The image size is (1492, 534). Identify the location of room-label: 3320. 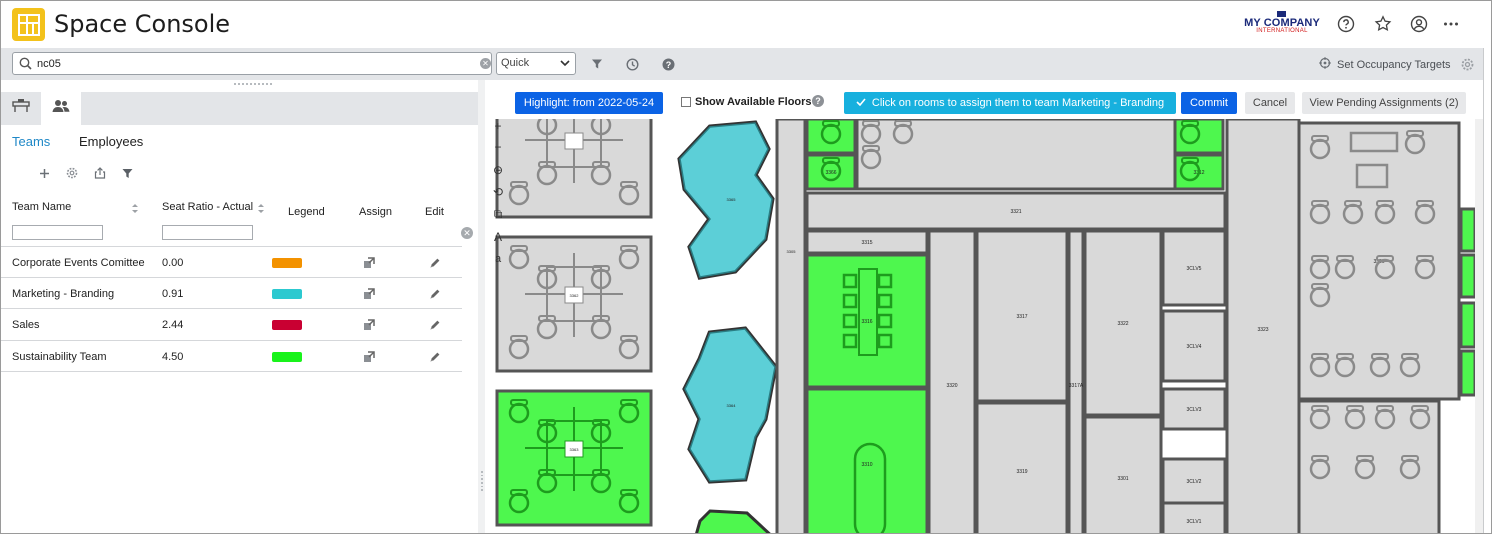
(951, 386).